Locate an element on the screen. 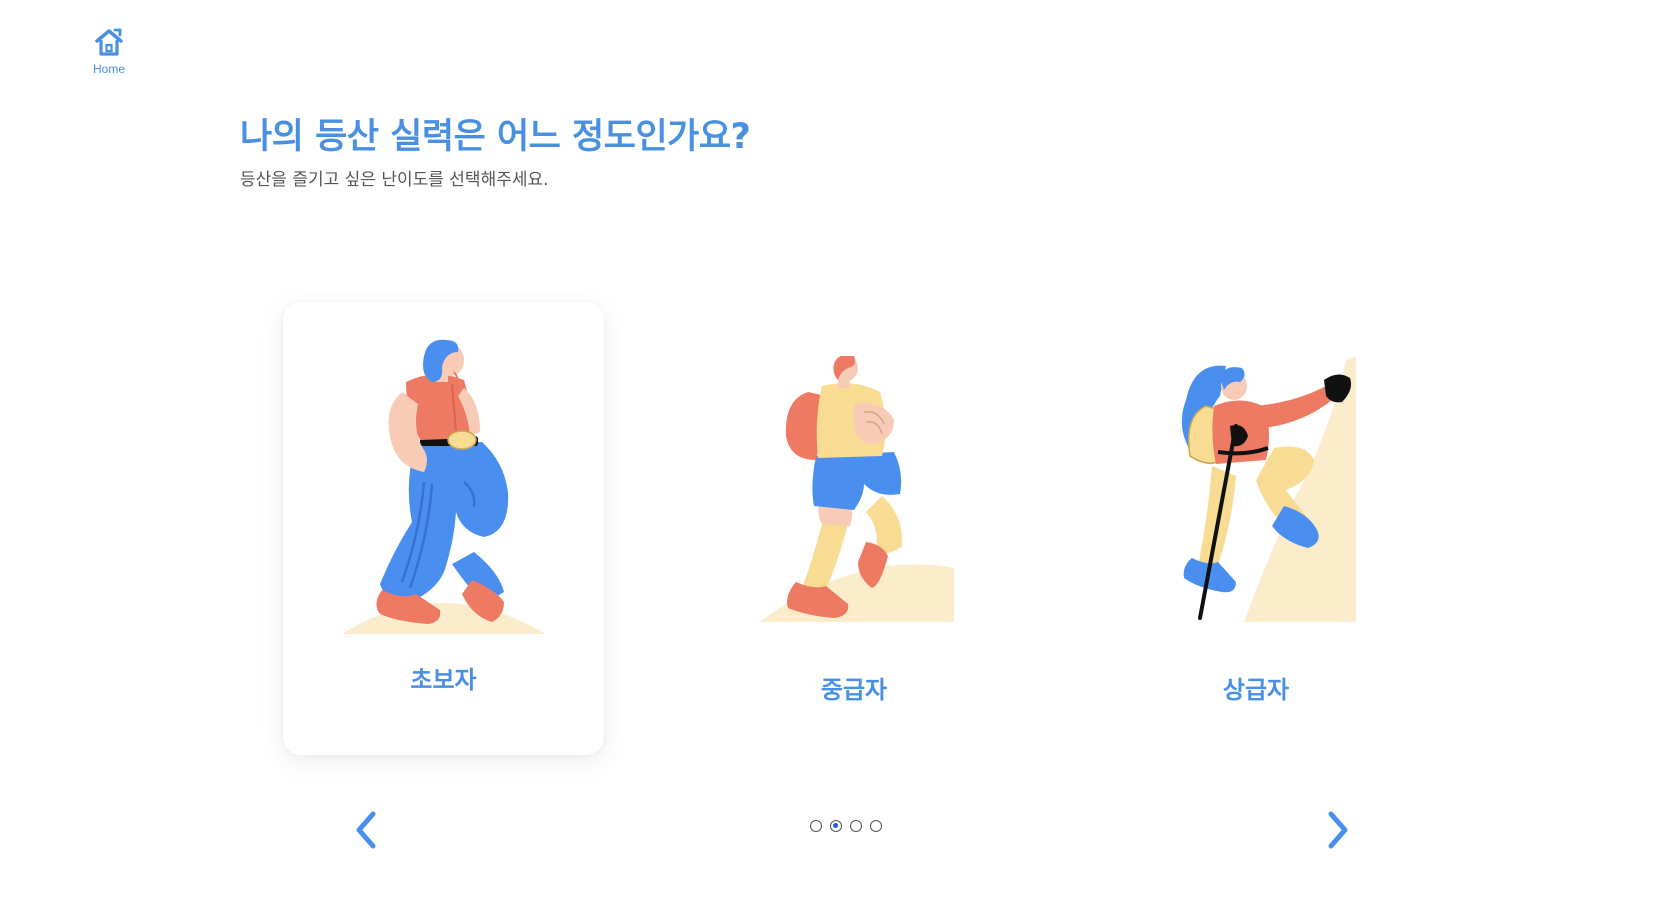 The height and width of the screenshot is (908, 1680). level-card-beginner: 초보자 is located at coordinates (443, 528).